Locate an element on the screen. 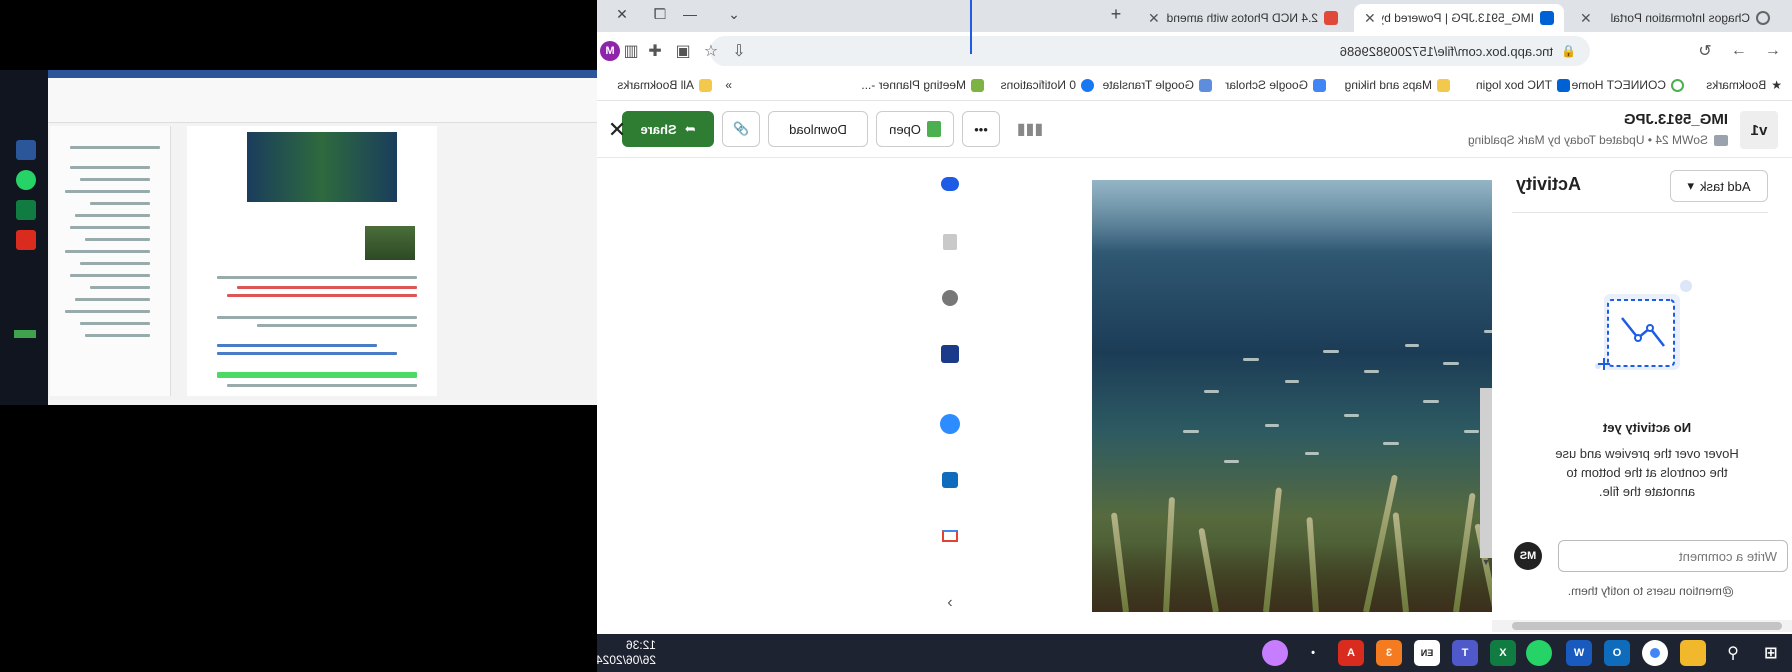 The width and height of the screenshot is (1792, 672). overflow-icon: • is located at coordinates (1313, 653).